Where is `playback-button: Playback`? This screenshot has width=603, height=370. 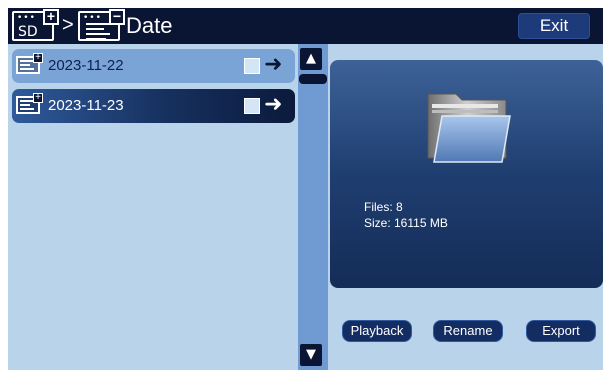
playback-button: Playback is located at coordinates (377, 331).